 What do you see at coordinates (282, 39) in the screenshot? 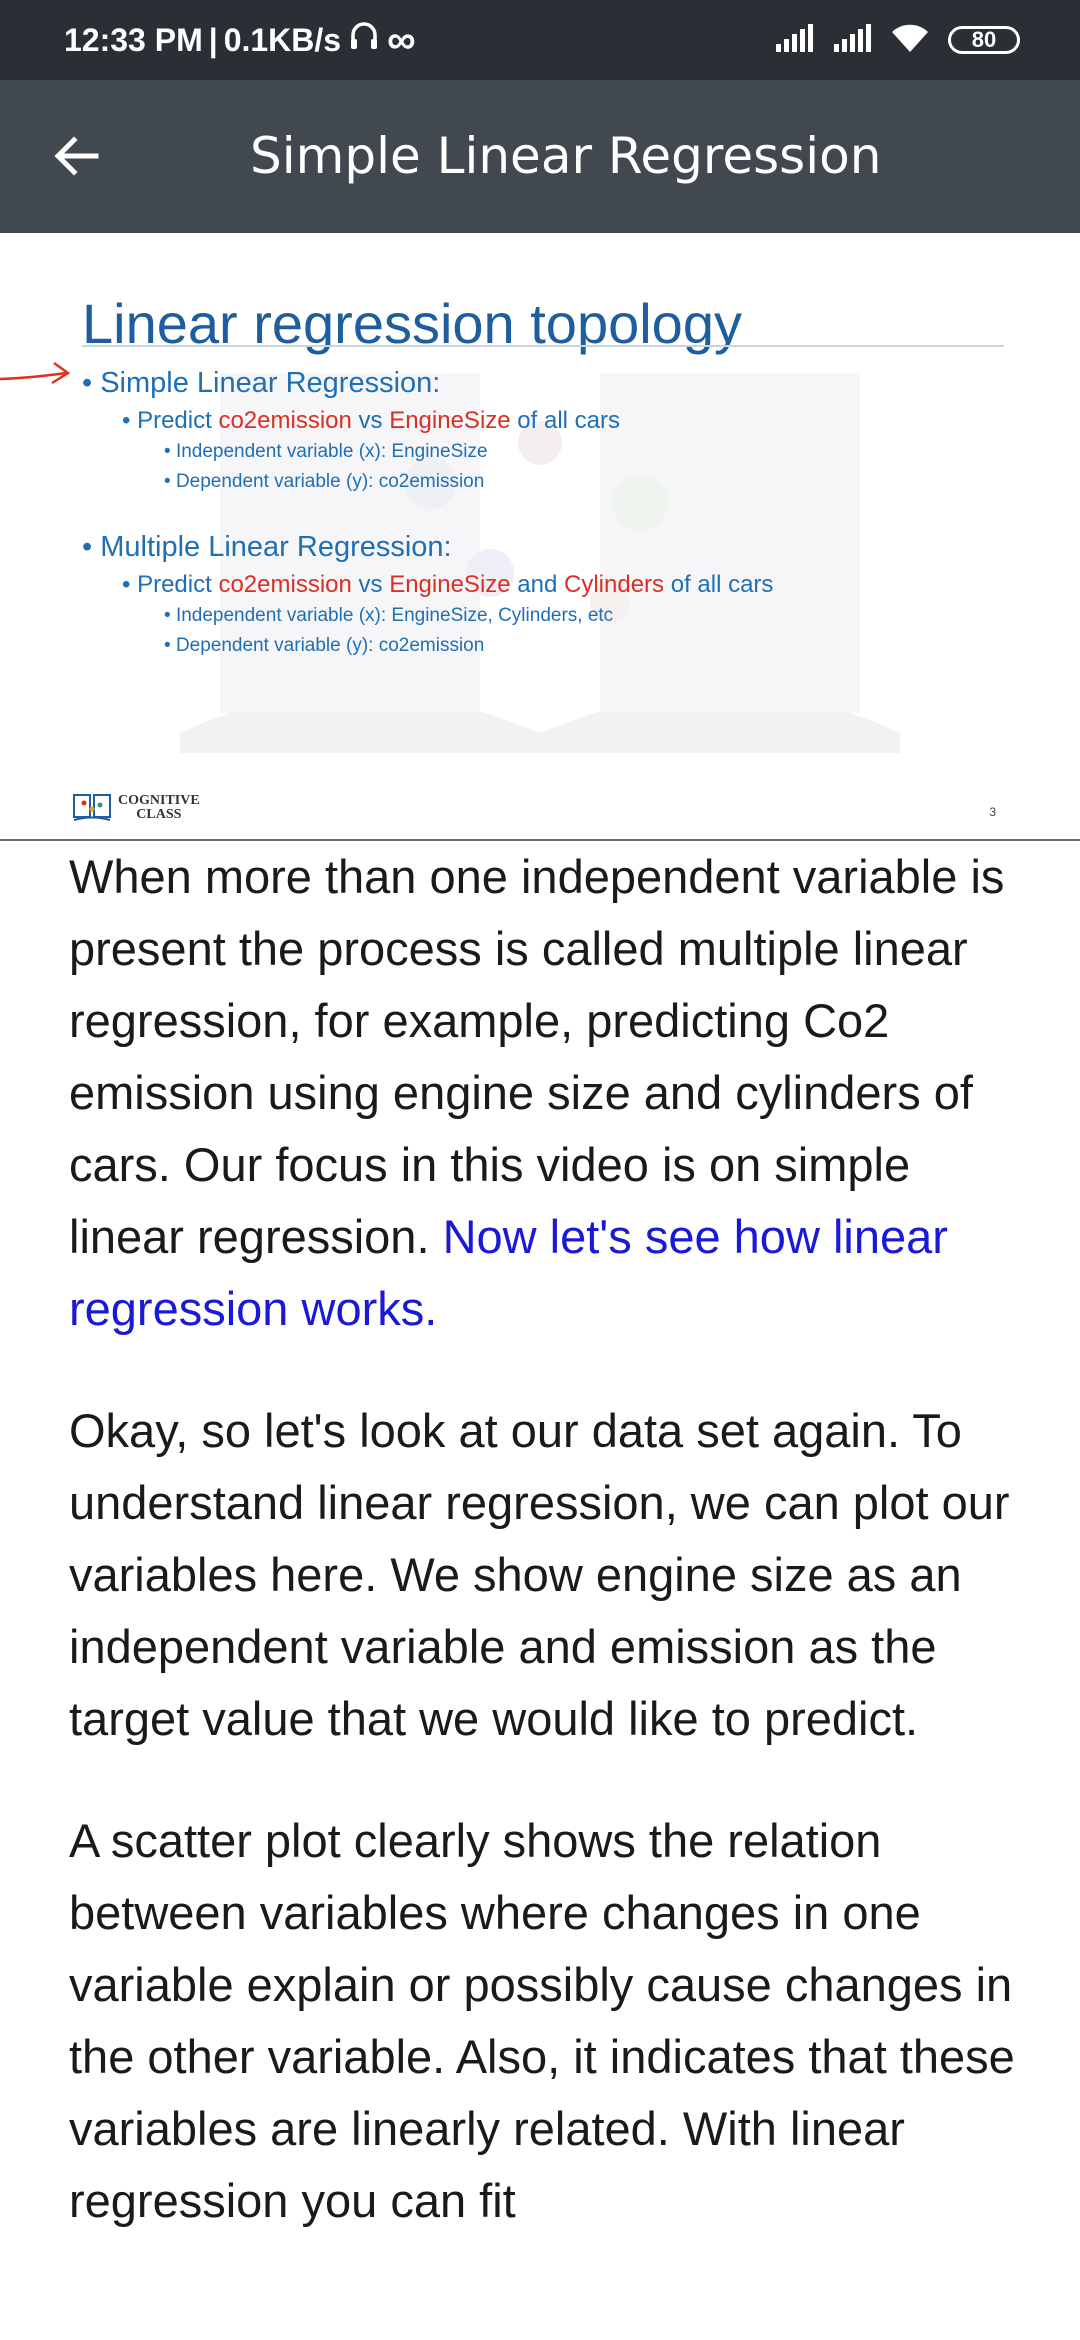
I see `network-speed: 0.1KB/s` at bounding box center [282, 39].